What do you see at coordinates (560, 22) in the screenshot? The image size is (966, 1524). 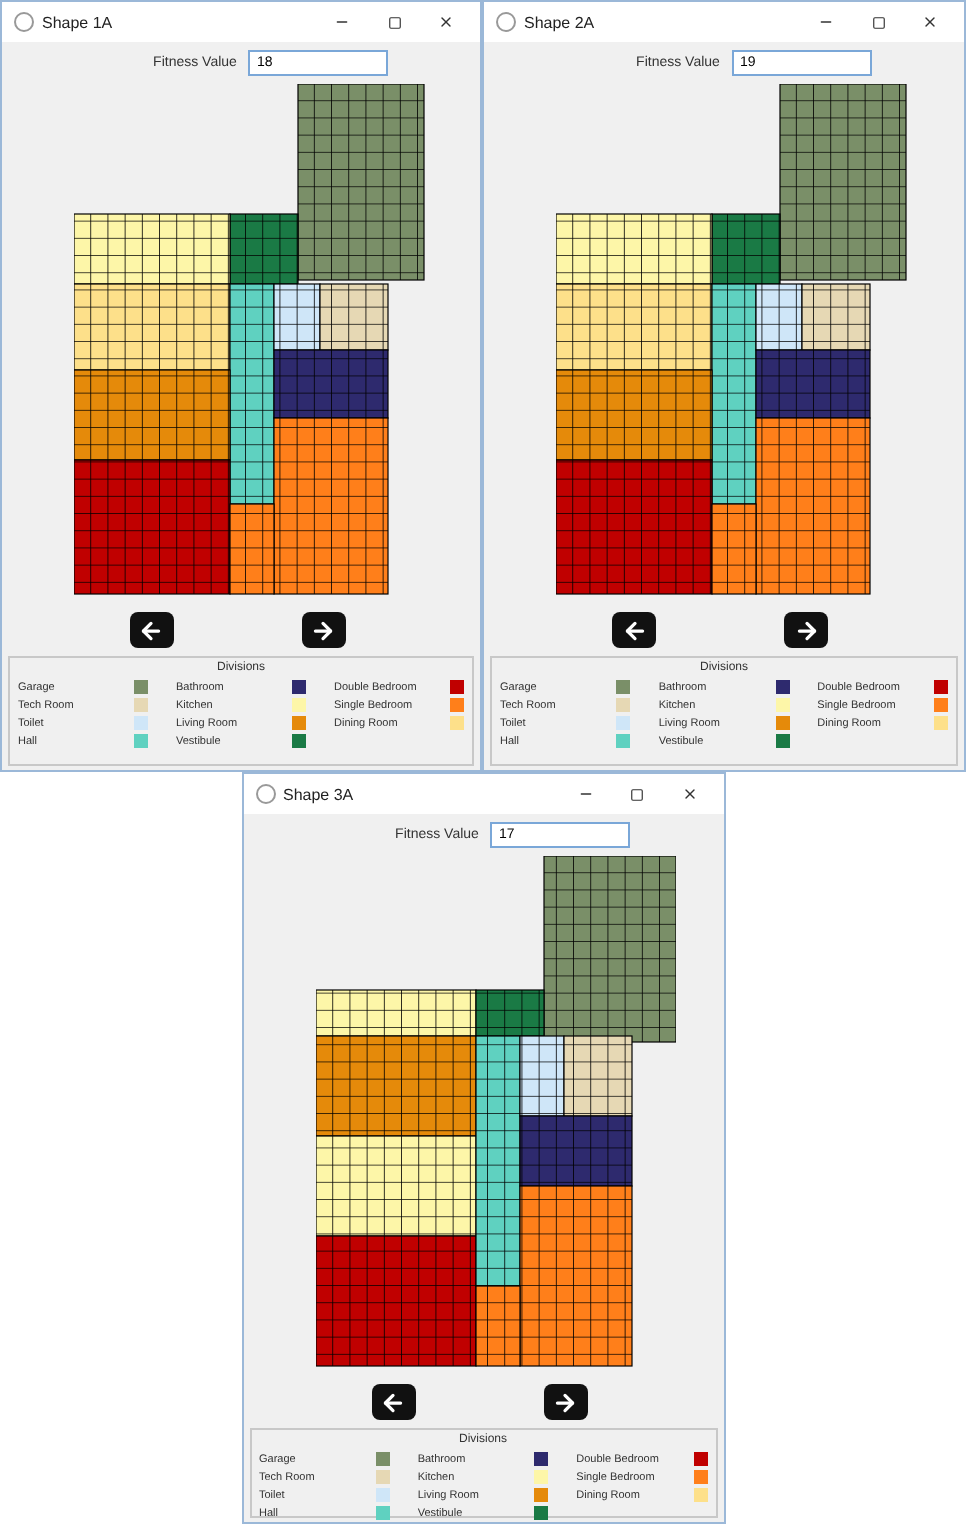 I see `window-title: Shape 2A` at bounding box center [560, 22].